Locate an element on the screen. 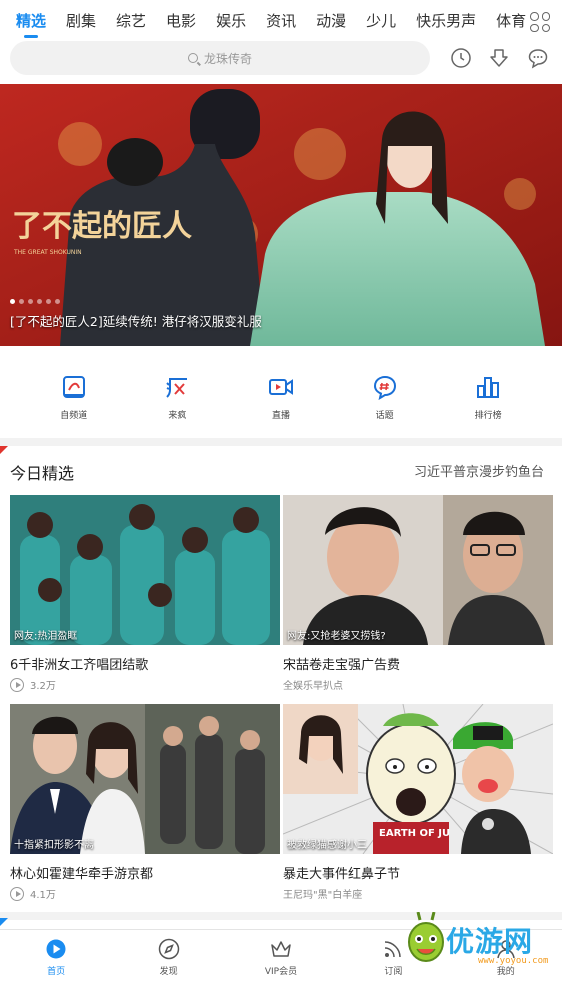 The image size is (562, 981). video-card: EARTH OF JU 被救绿猫感谢小三 暴走大事件红鼻子节 王尼玛"黑"白羊座 is located at coordinates (418, 802).